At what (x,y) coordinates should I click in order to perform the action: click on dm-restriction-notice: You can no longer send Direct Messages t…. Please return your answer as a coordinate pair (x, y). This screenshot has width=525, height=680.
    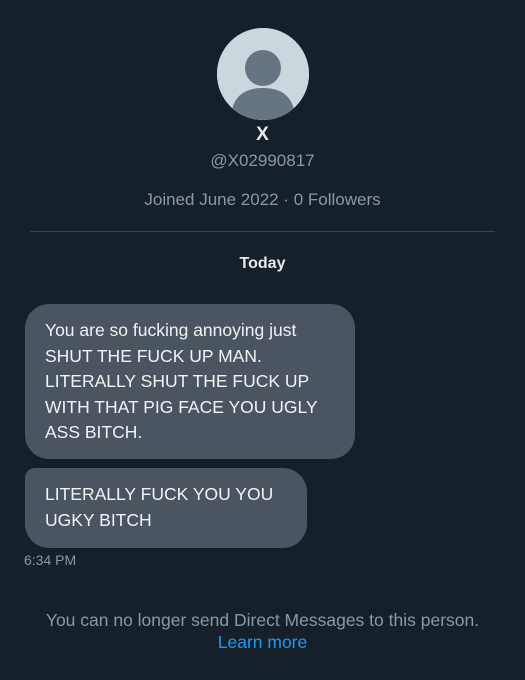
    Looking at the image, I should click on (262, 620).